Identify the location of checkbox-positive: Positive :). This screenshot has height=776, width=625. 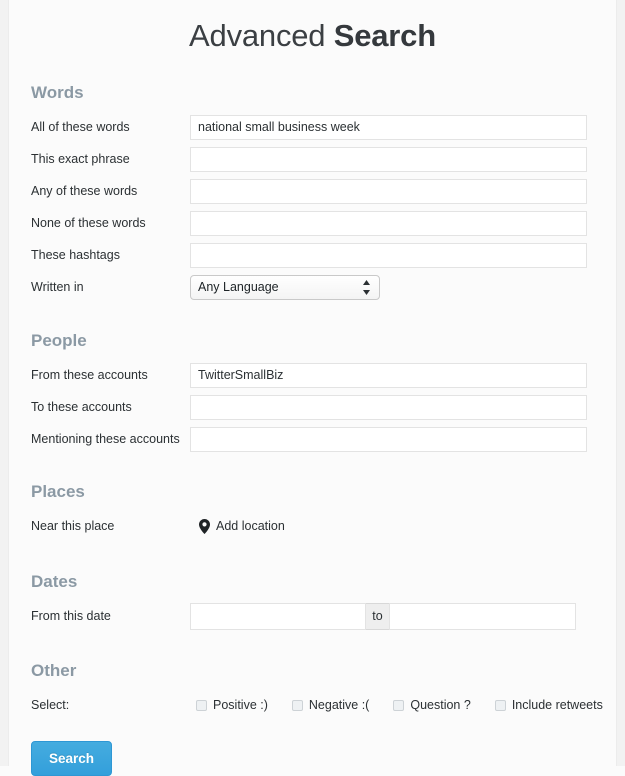
(232, 705).